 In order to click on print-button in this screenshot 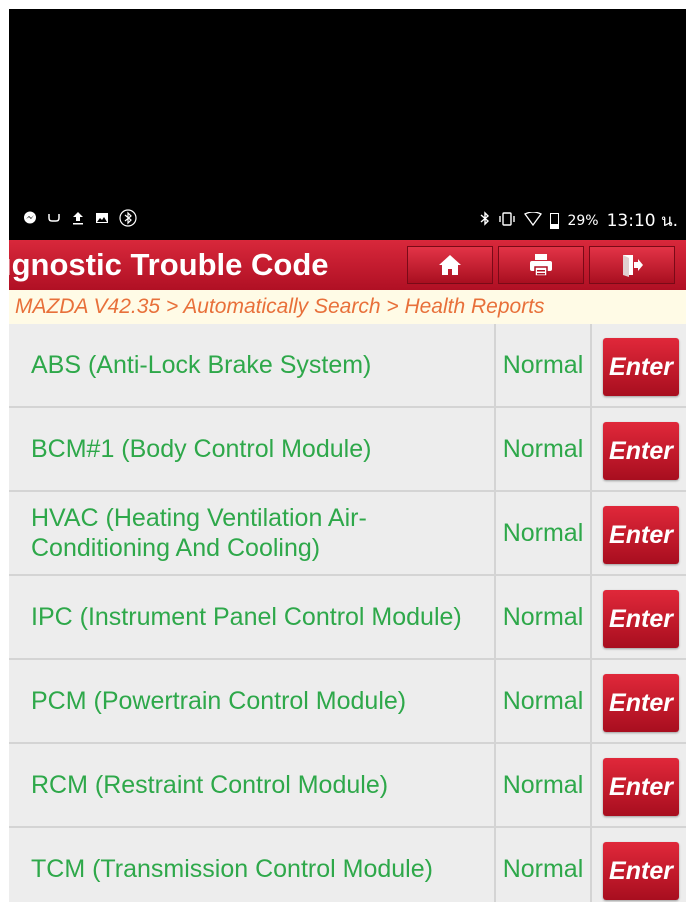, I will do `click(541, 265)`.